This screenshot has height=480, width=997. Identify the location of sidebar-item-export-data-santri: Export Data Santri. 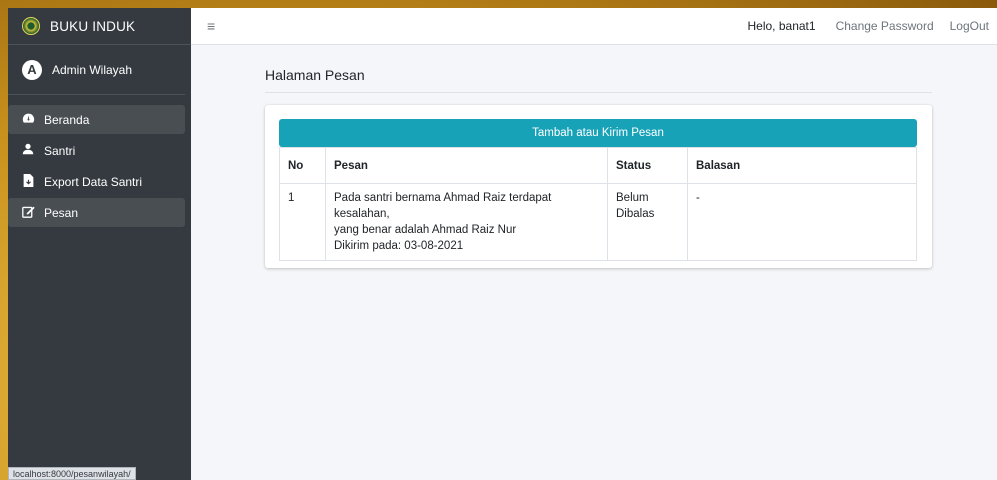
(96, 181).